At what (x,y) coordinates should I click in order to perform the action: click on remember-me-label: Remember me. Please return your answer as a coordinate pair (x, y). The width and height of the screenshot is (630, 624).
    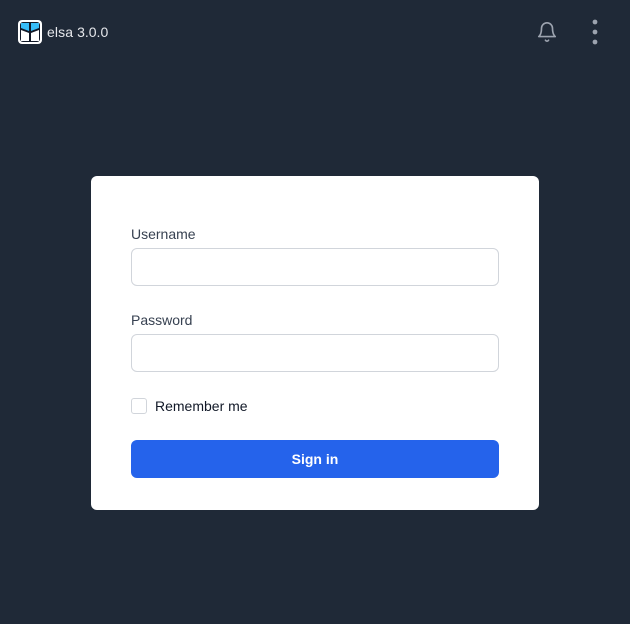
    Looking at the image, I should click on (201, 406).